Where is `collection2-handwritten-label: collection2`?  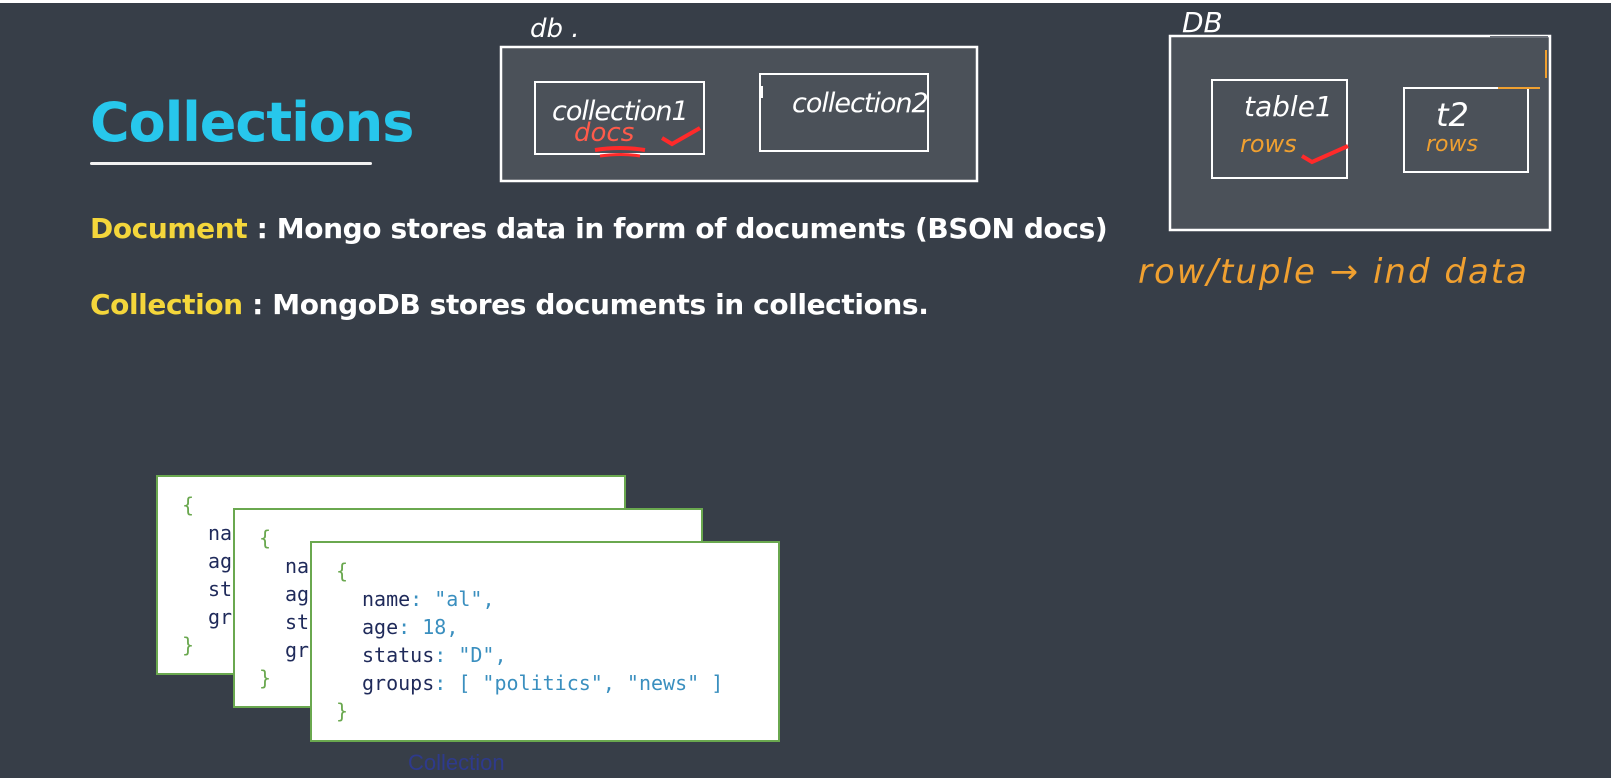 collection2-handwritten-label: collection2 is located at coordinates (860, 103).